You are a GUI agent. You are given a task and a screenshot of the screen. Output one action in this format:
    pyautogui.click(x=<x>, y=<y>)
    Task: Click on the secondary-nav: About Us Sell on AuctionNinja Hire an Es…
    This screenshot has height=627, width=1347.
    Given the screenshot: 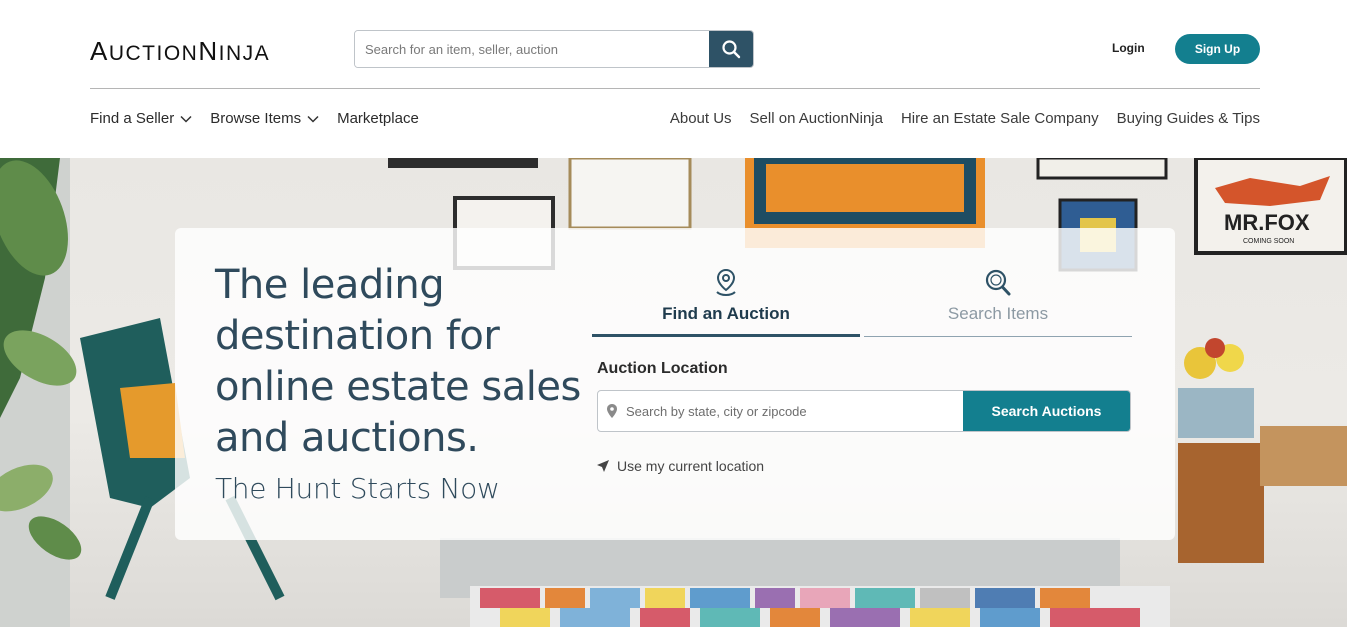 What is the action you would take?
    pyautogui.click(x=965, y=118)
    